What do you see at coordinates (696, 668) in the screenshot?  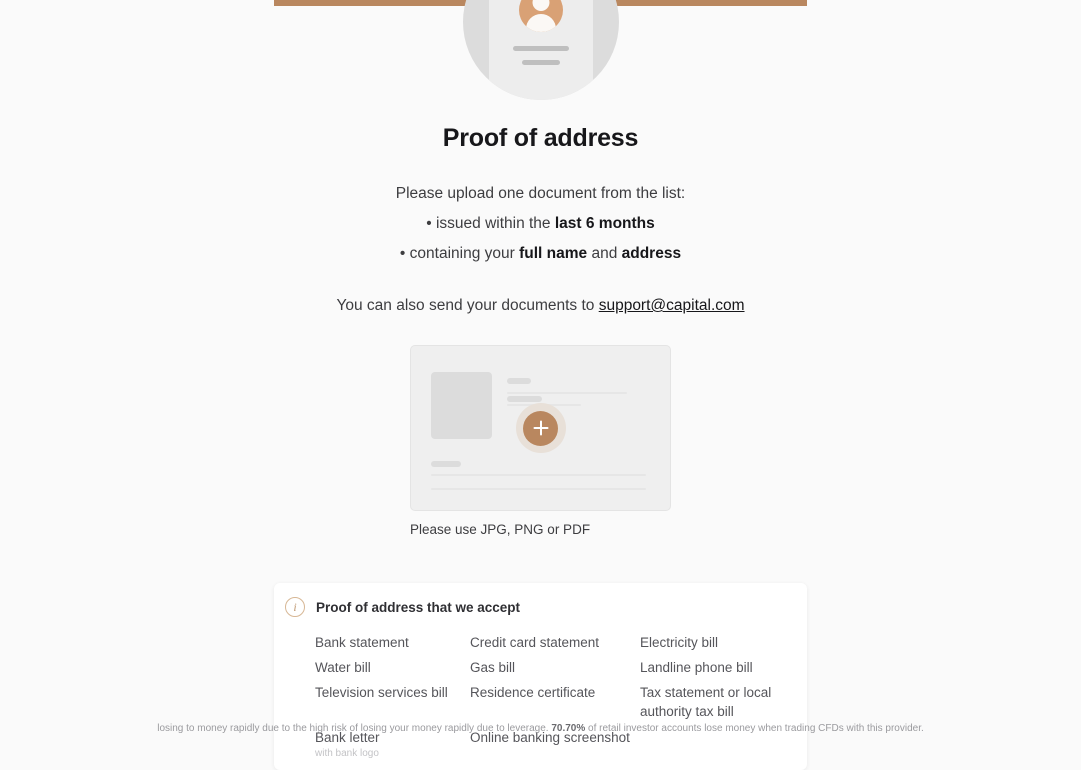 I see `document-type-label: Landline phone bill` at bounding box center [696, 668].